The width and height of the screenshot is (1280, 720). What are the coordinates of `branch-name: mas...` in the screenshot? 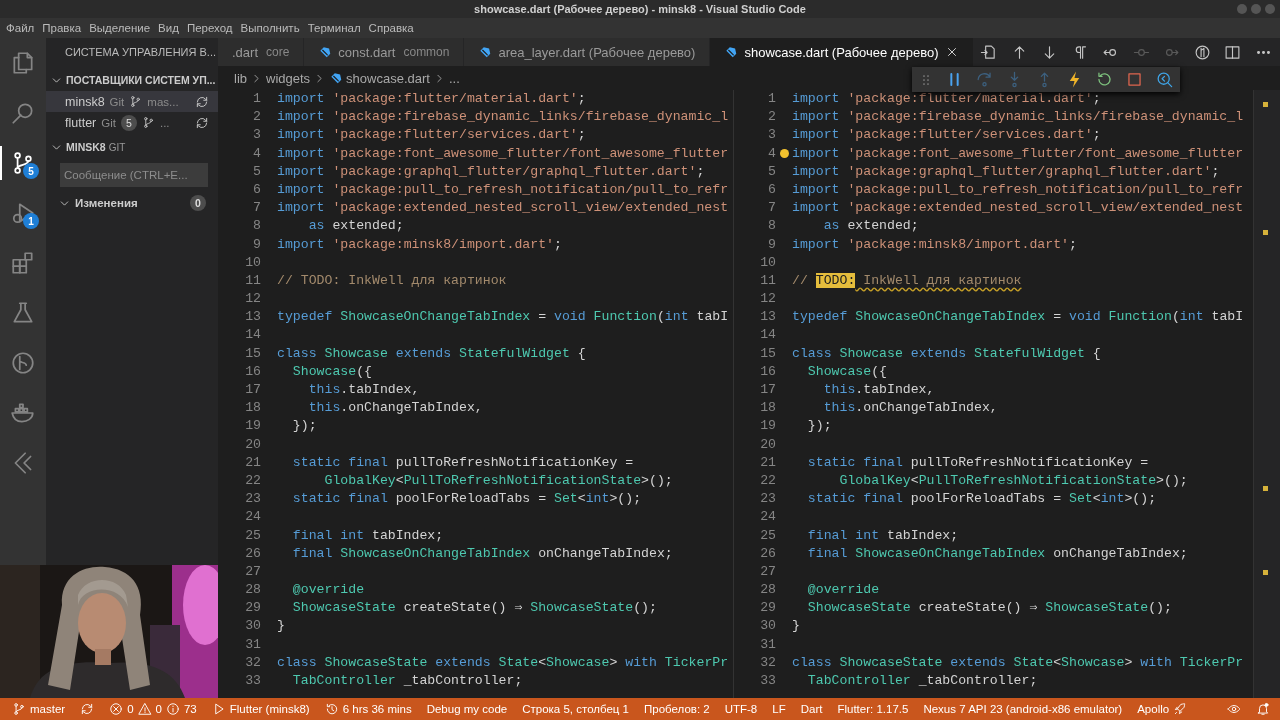 It's located at (163, 101).